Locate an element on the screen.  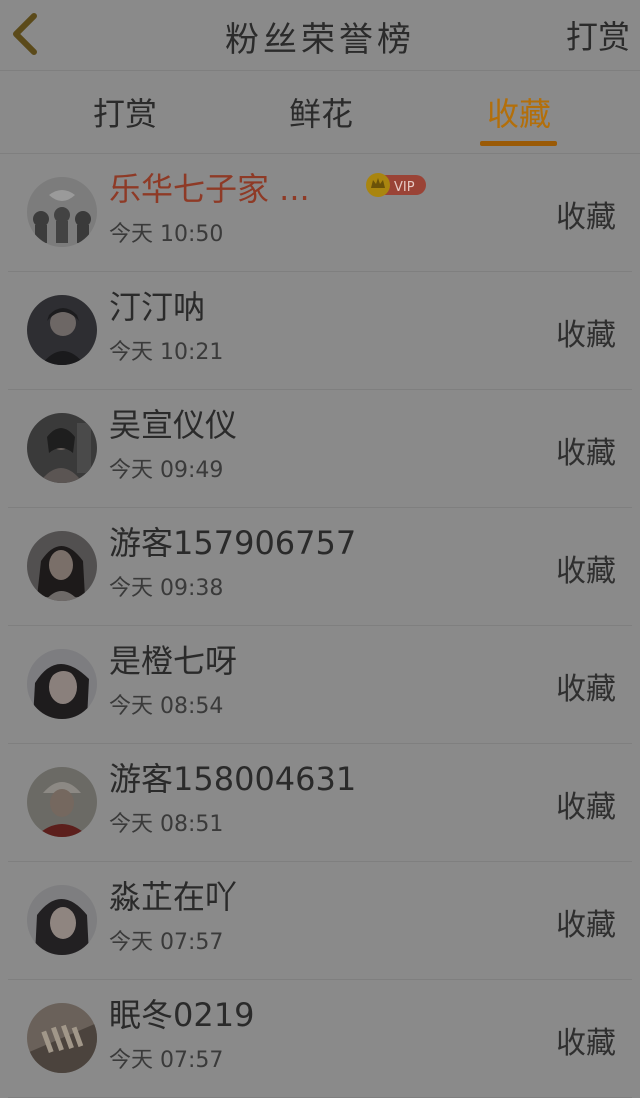
fan-name: 是橙七呀 is located at coordinates (173, 661).